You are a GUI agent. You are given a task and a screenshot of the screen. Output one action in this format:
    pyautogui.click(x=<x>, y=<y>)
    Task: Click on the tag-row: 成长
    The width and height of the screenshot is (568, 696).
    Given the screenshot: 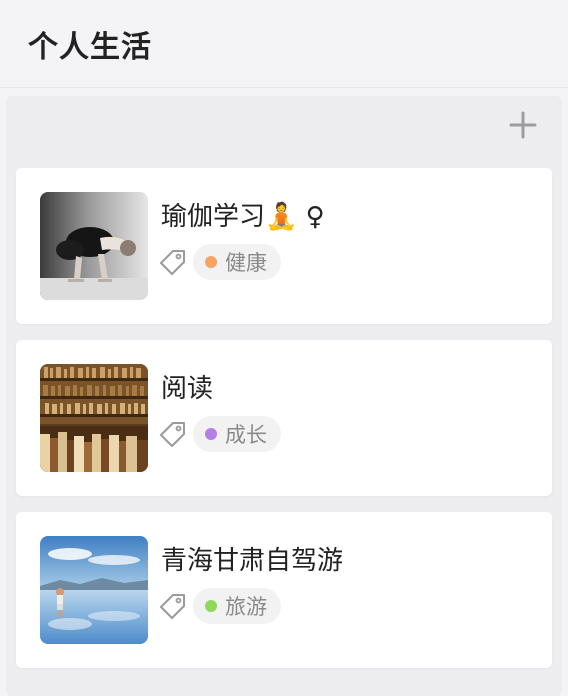 What is the action you would take?
    pyautogui.click(x=220, y=434)
    